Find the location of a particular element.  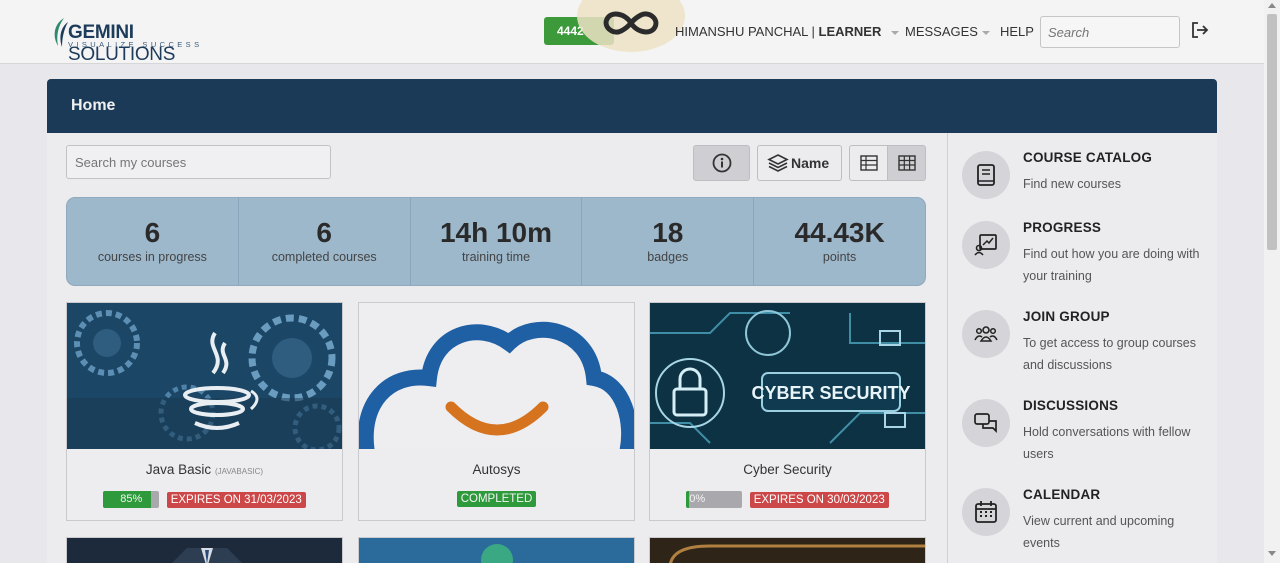

table-list-icon is located at coordinates (869, 163).